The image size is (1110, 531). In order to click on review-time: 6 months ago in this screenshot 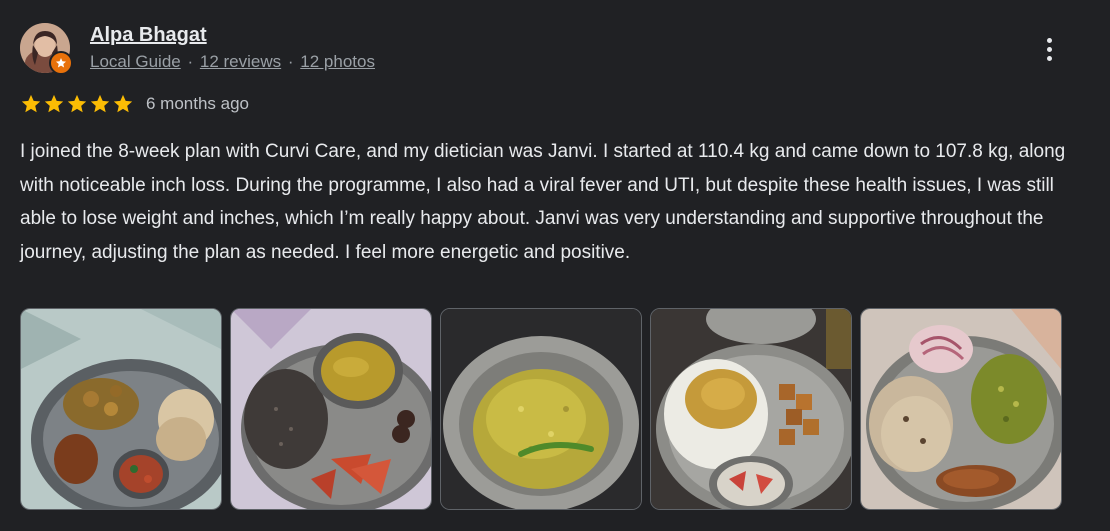, I will do `click(198, 103)`.